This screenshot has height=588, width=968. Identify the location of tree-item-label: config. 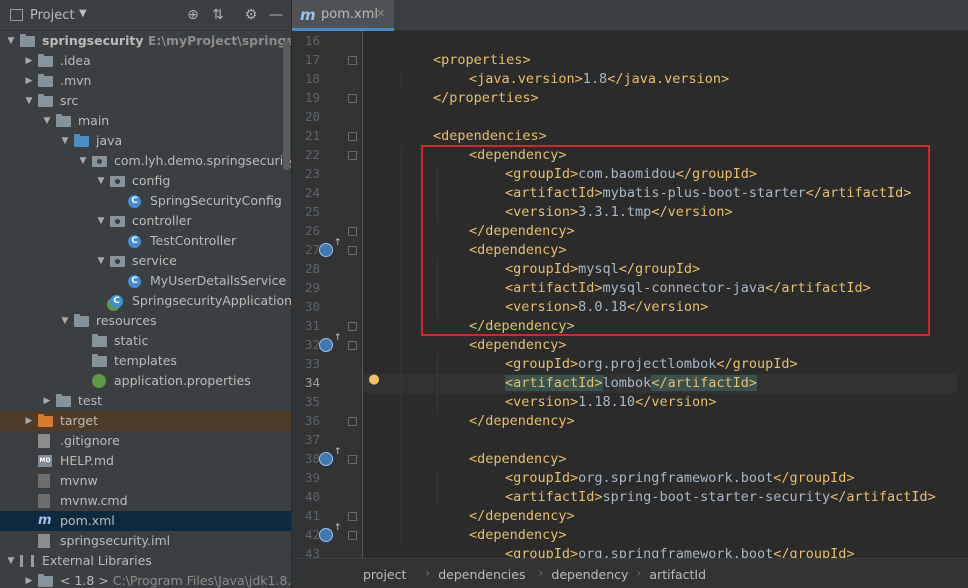
(151, 180).